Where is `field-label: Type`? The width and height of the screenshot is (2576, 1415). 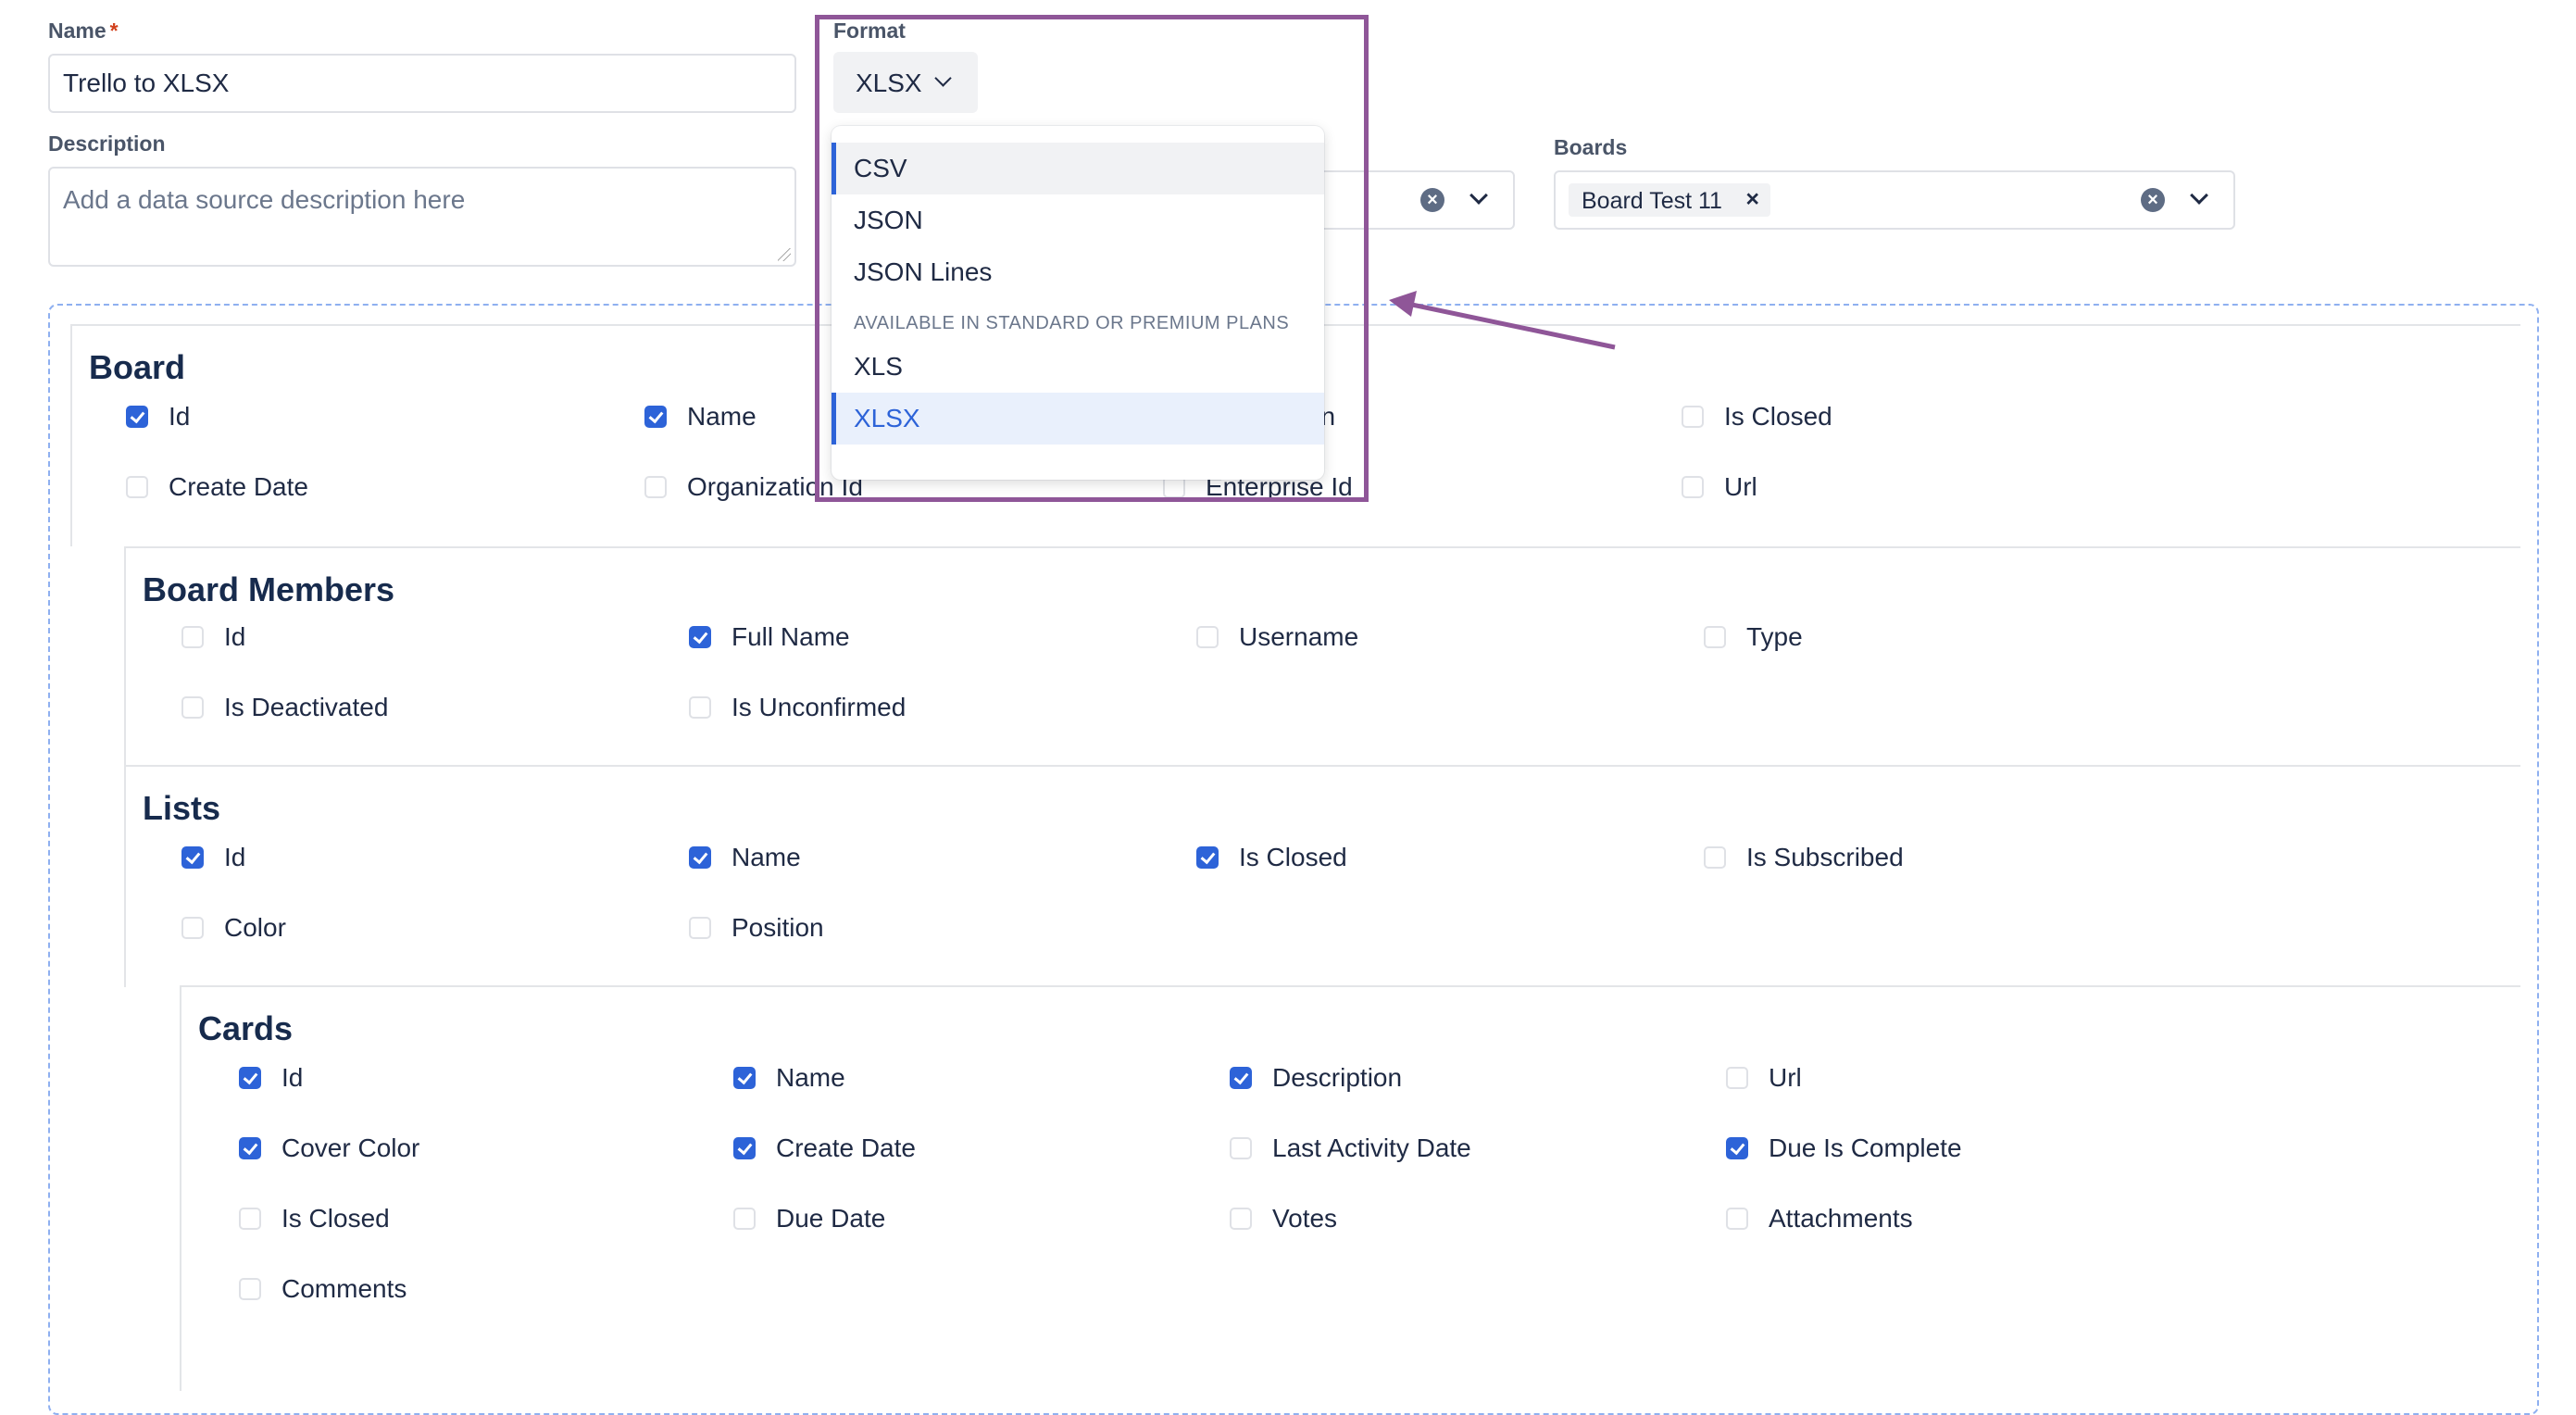
field-label: Type is located at coordinates (1775, 636).